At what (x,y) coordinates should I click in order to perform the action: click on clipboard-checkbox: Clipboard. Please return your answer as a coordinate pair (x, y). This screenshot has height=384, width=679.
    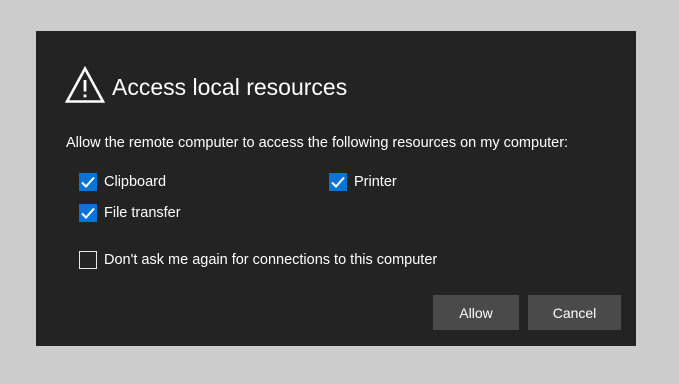
    Looking at the image, I should click on (122, 182).